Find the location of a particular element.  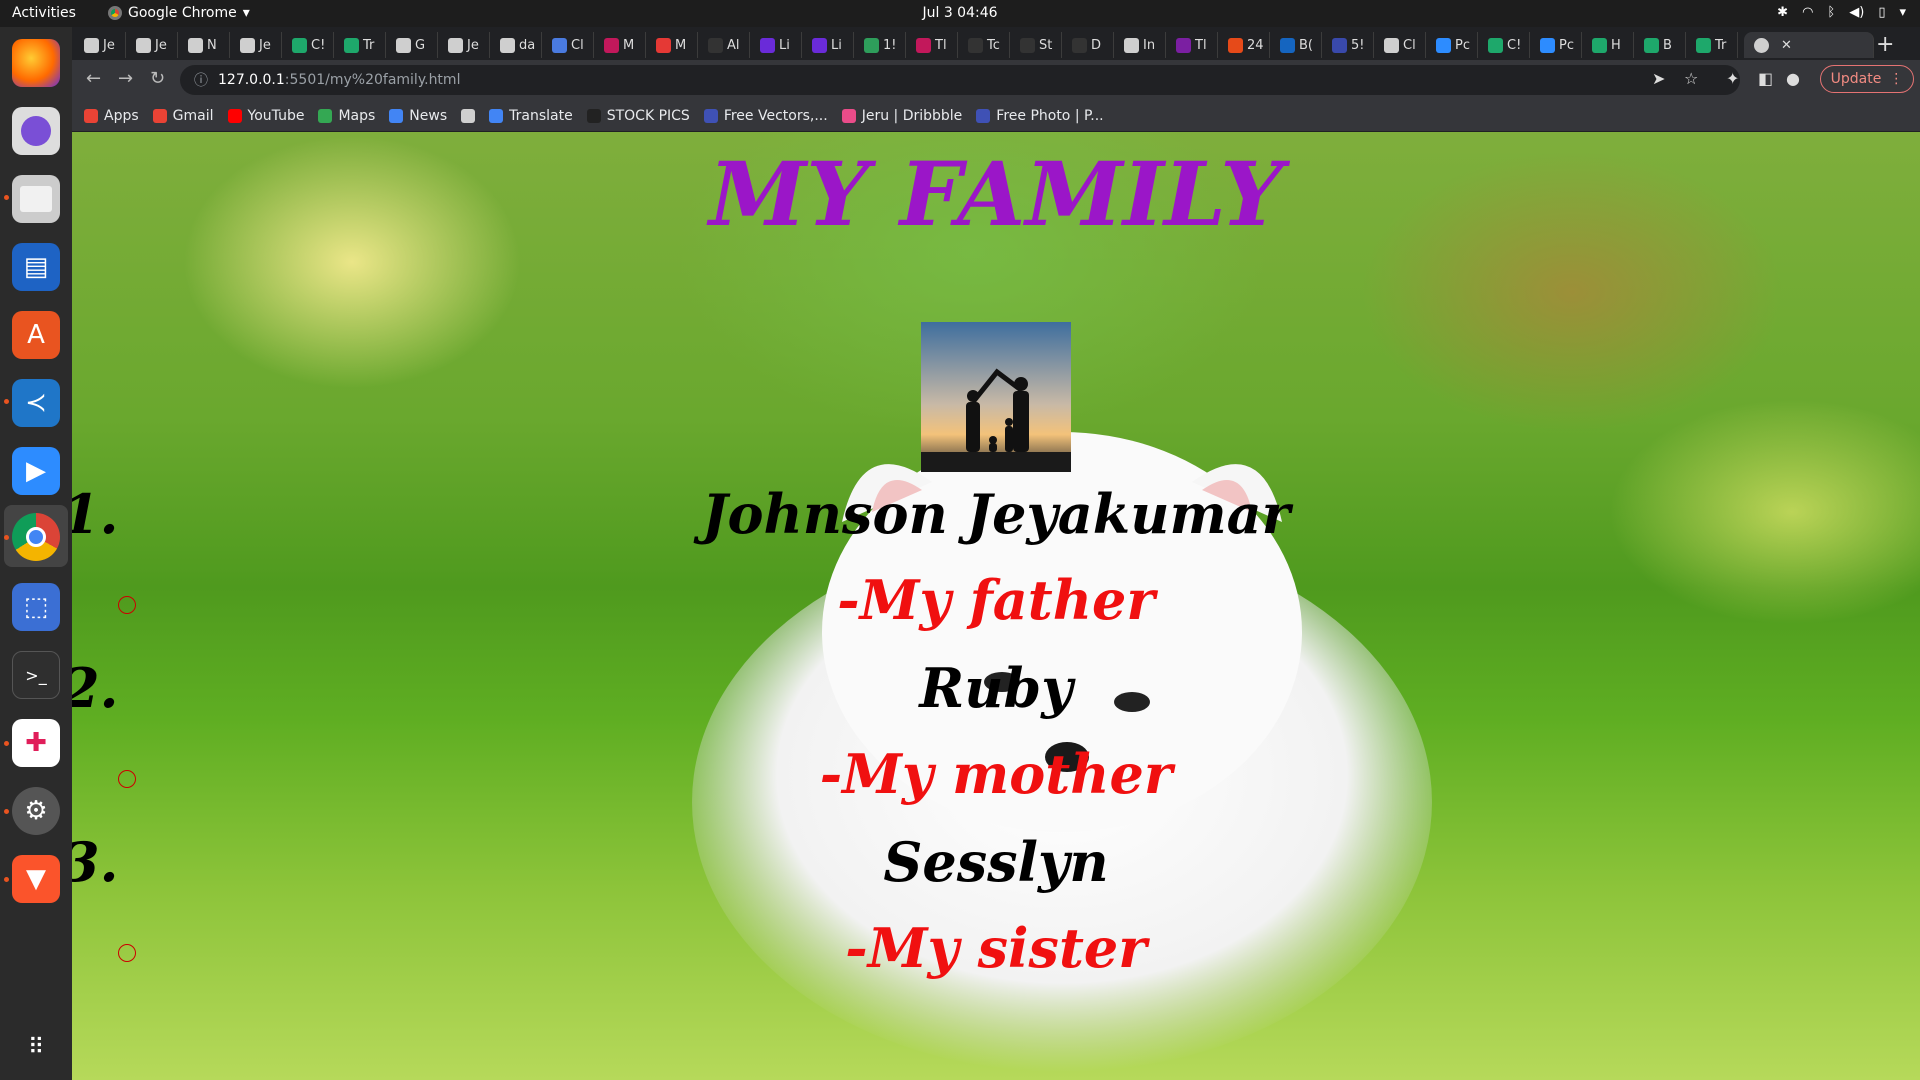

close-icon: ✕ is located at coordinates (1786, 45).